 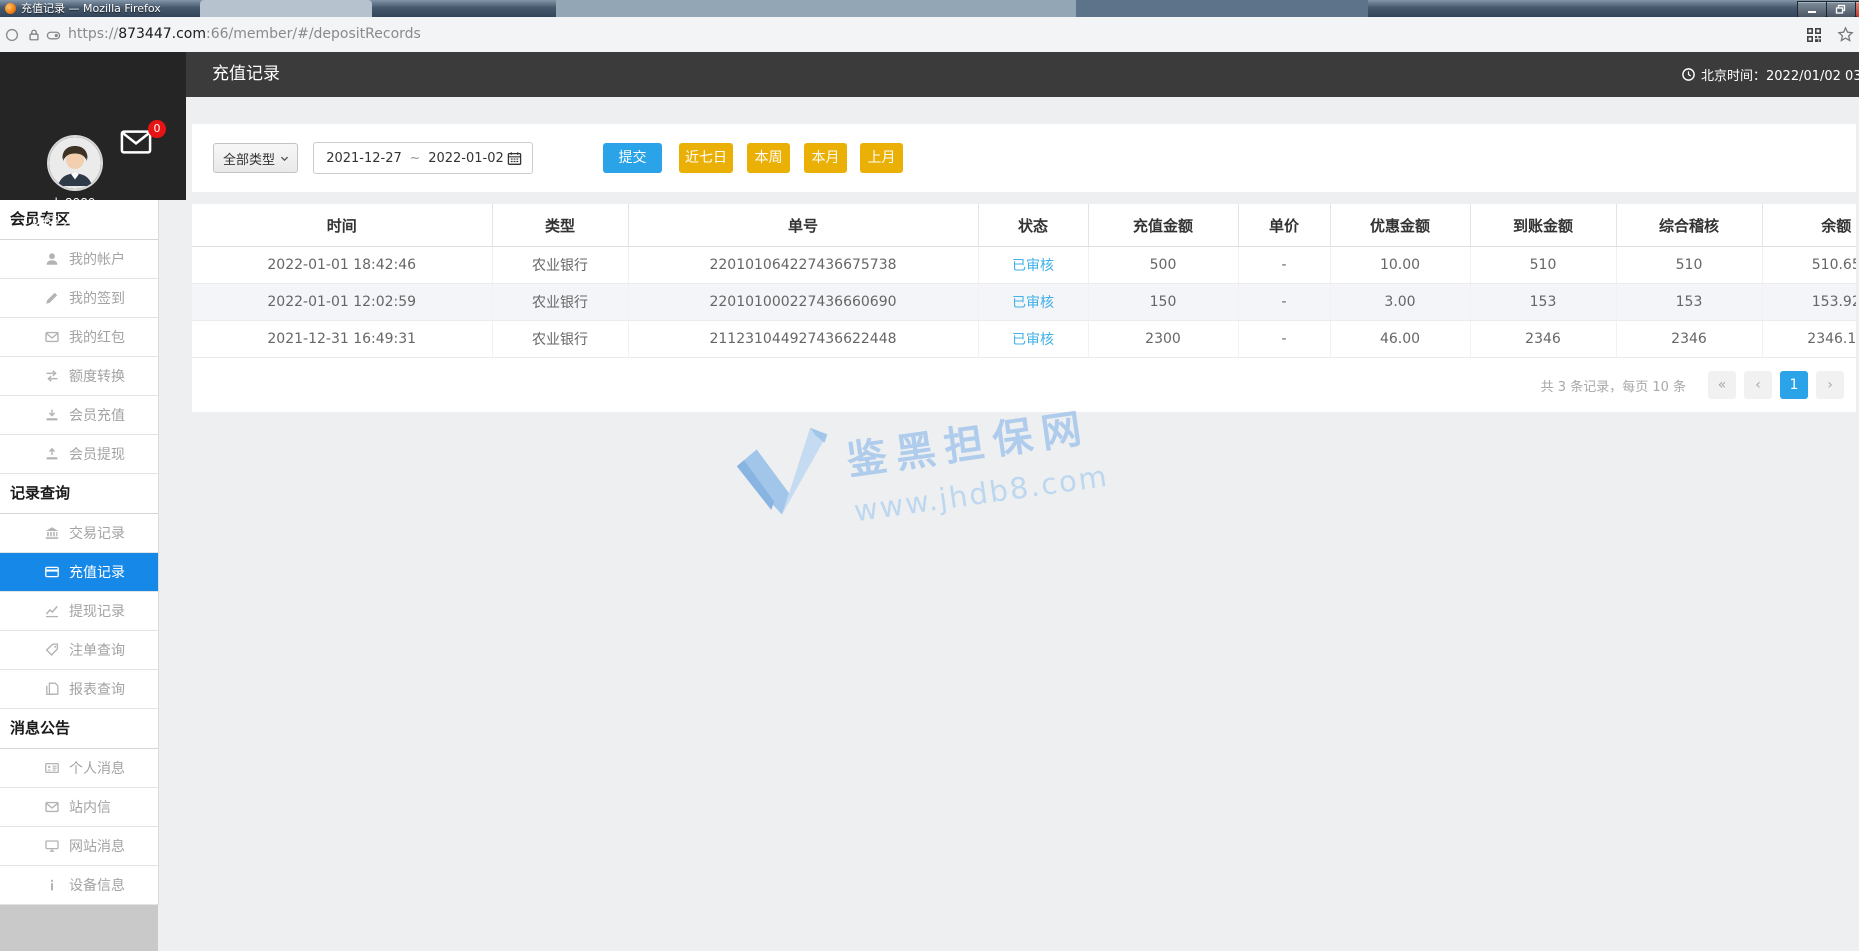 I want to click on column-header: 单号, so click(x=803, y=225).